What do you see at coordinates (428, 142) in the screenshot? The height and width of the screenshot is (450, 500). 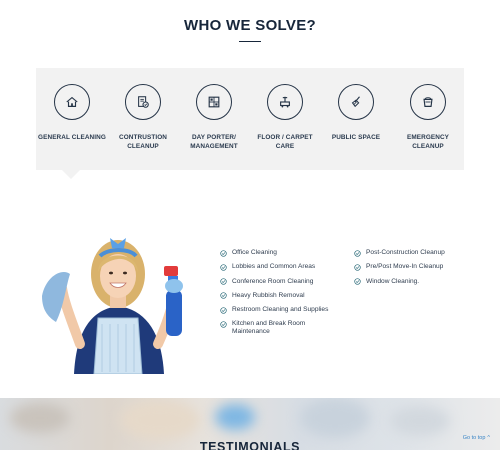 I see `service-label: EMERGENCY CLEANUP` at bounding box center [428, 142].